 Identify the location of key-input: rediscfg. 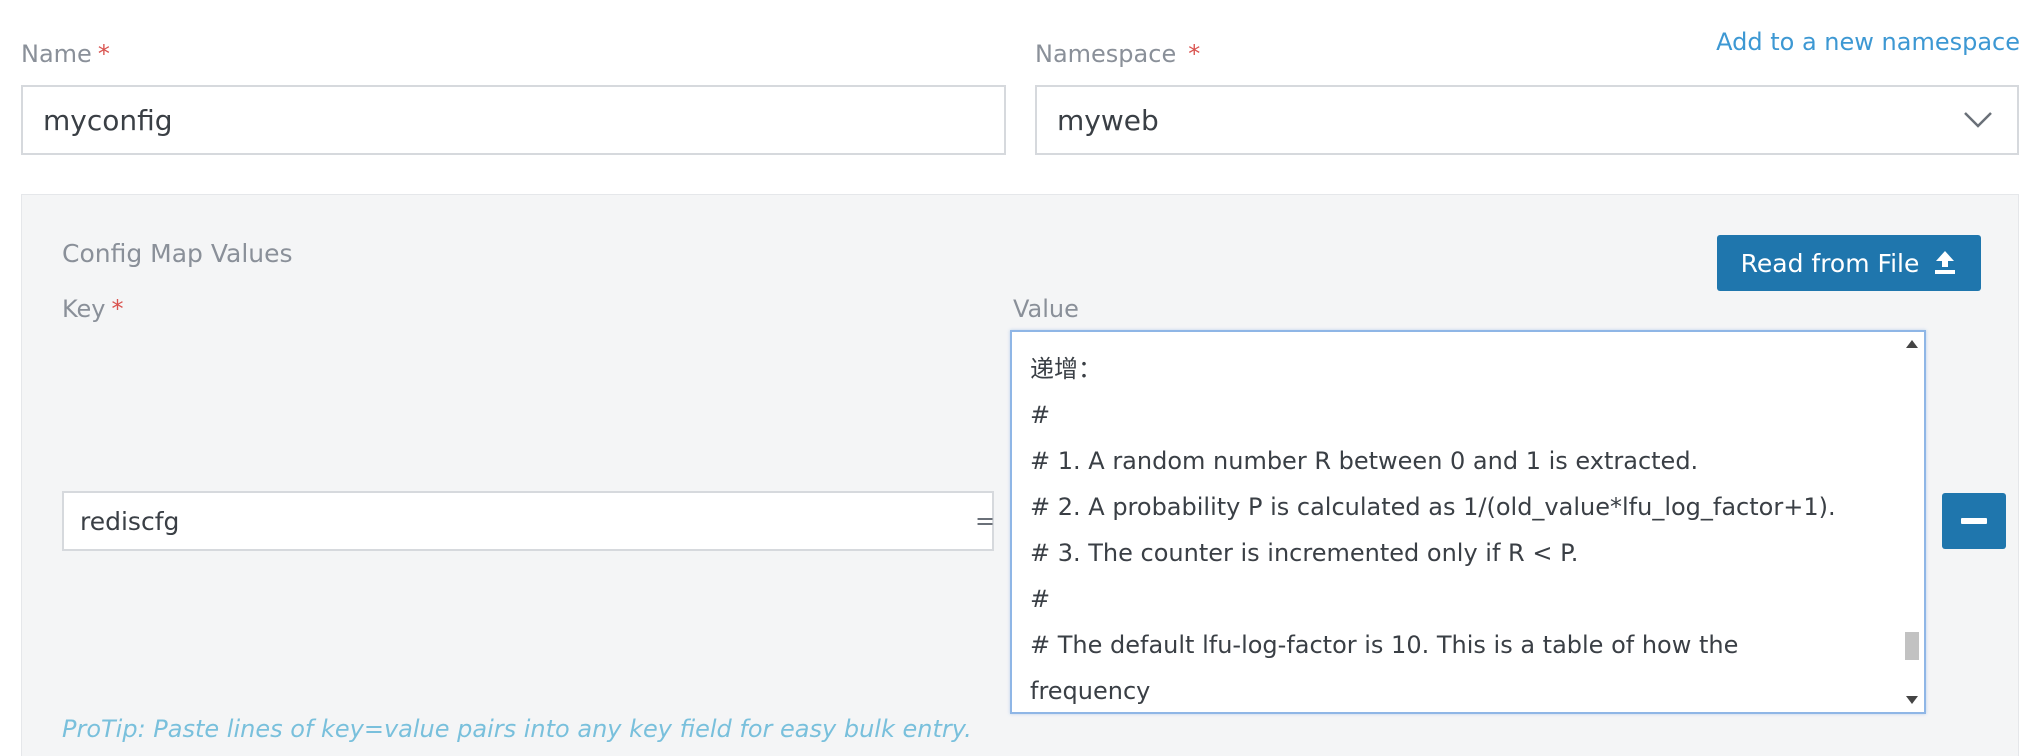
(528, 521).